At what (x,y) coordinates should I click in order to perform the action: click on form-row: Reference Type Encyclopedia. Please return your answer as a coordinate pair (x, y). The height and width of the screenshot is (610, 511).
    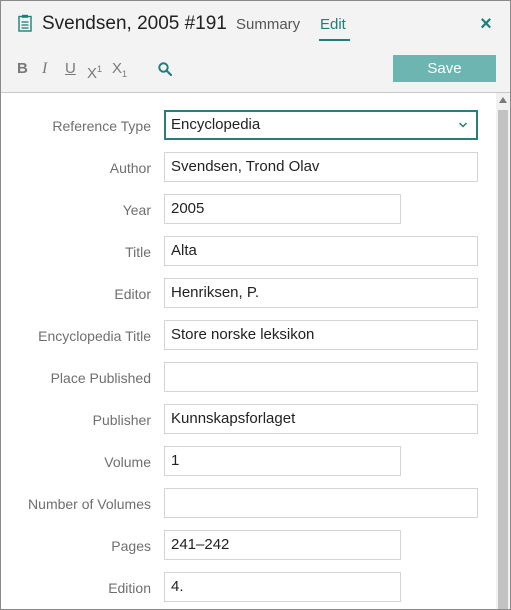
    Looking at the image, I should click on (248, 126).